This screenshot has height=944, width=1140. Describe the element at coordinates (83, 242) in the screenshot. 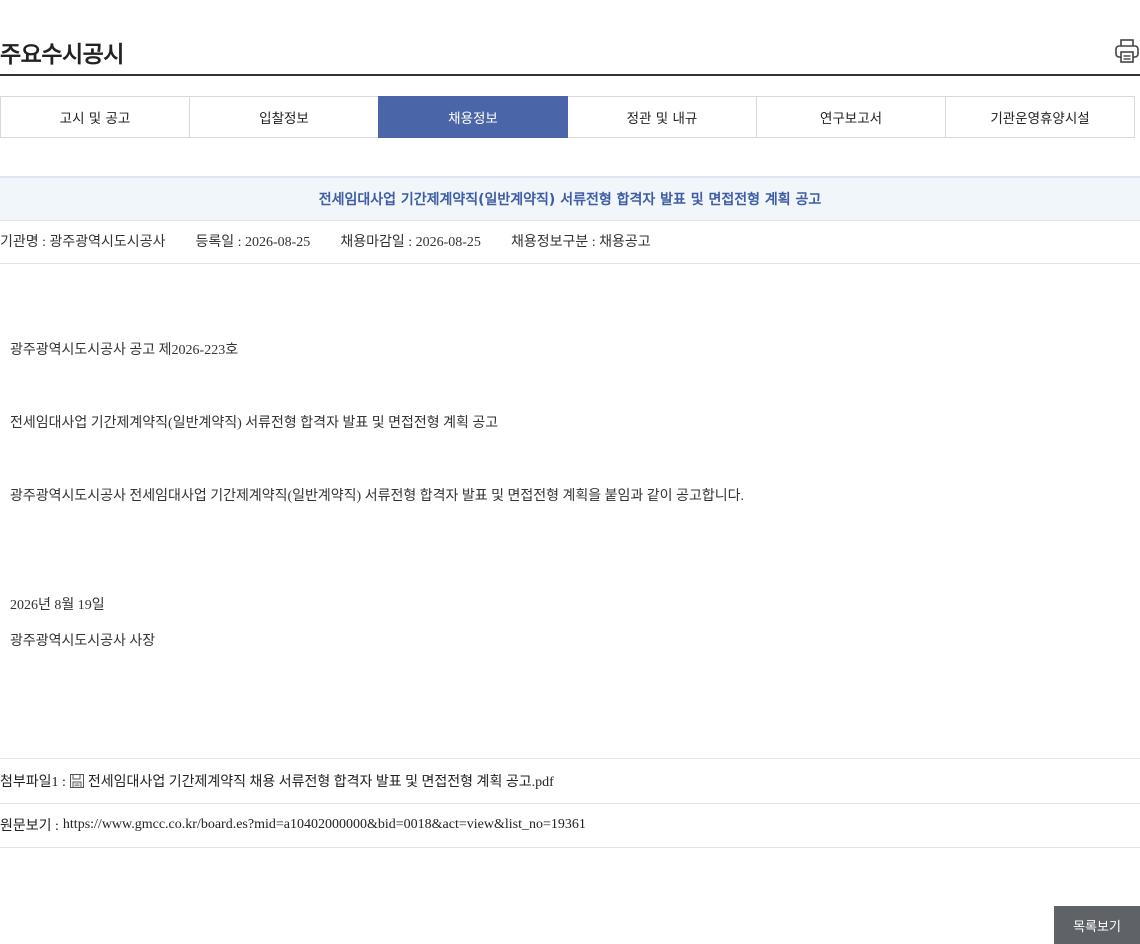

I see `meta-organization: 기관명 : 광주광역시도시공사` at that location.